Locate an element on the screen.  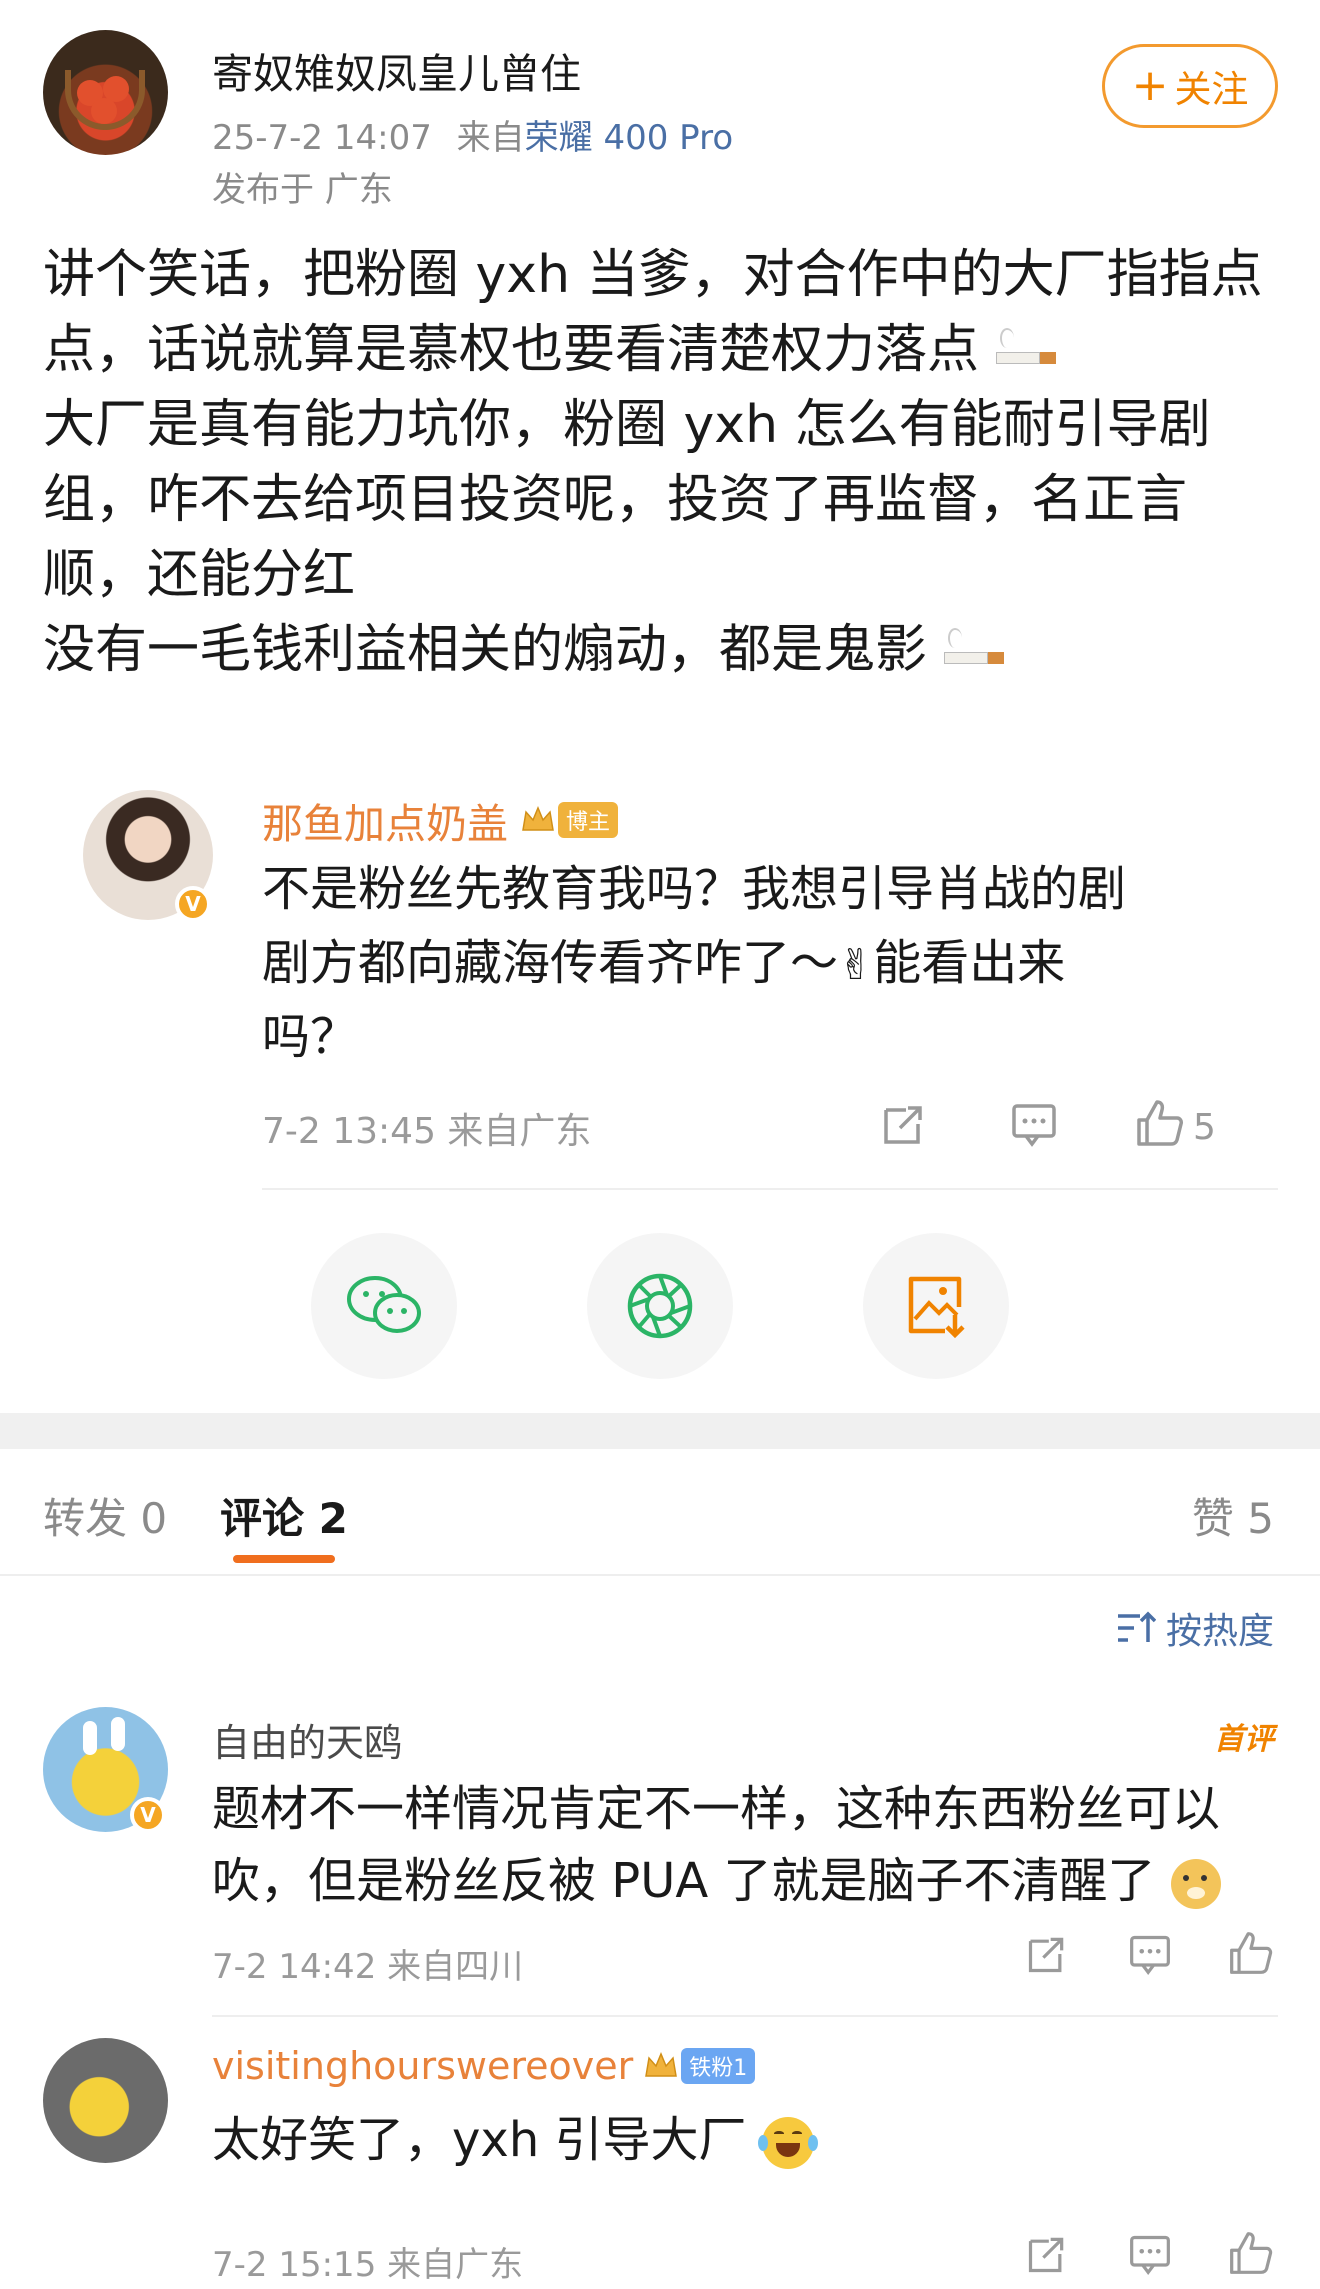
post-author-avatar is located at coordinates (105, 92).